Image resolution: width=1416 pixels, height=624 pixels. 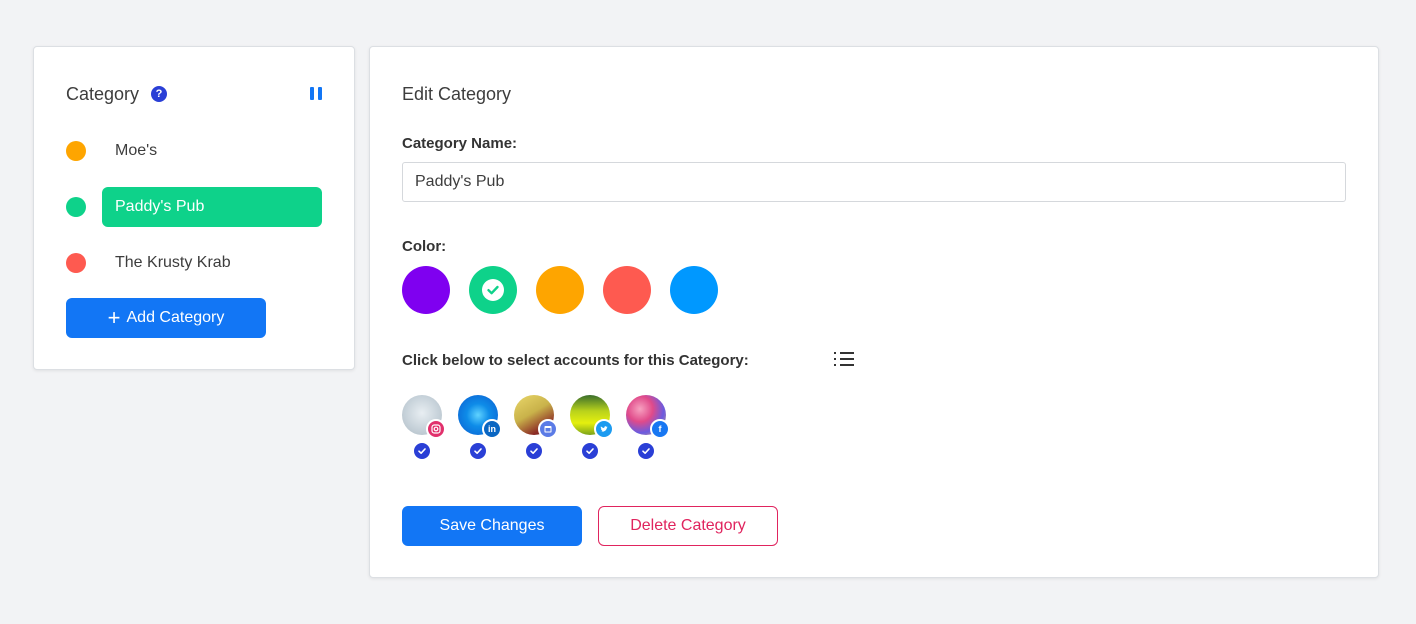 What do you see at coordinates (560, 290) in the screenshot?
I see `color-swatch-orange` at bounding box center [560, 290].